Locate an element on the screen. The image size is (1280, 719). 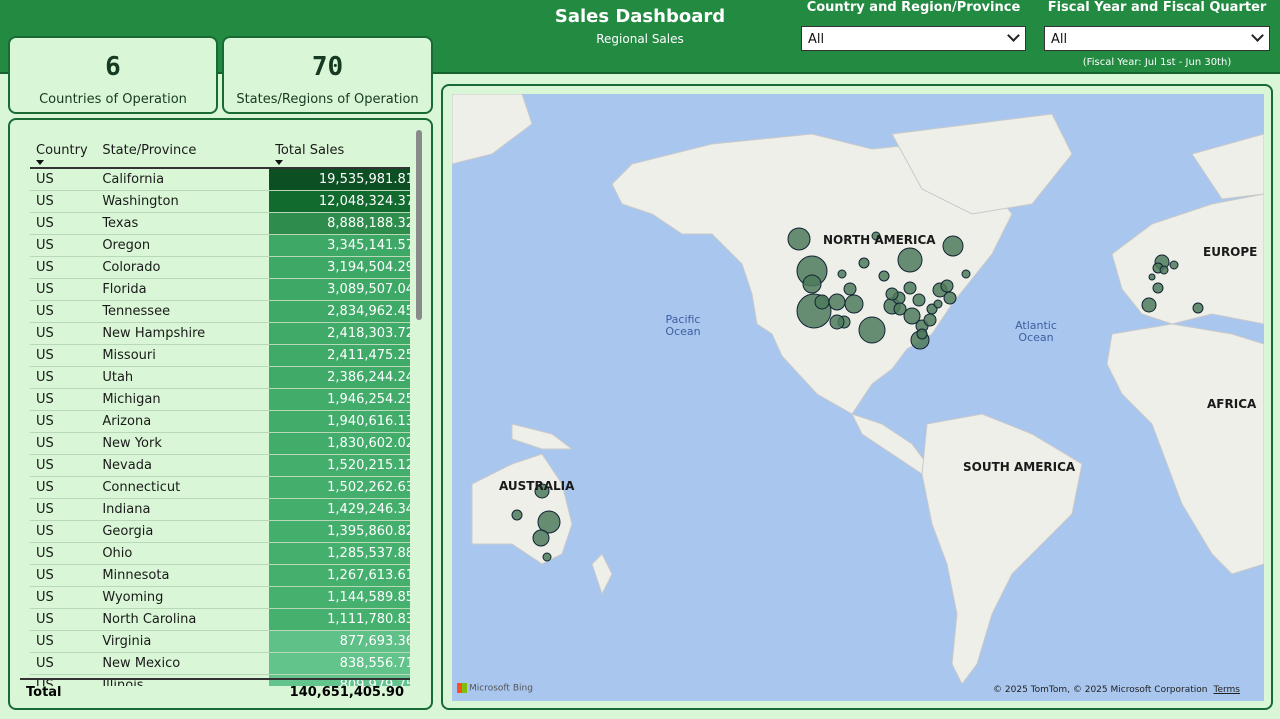
table-row: US Colorado 3,194,504.29 is located at coordinates (220, 267).